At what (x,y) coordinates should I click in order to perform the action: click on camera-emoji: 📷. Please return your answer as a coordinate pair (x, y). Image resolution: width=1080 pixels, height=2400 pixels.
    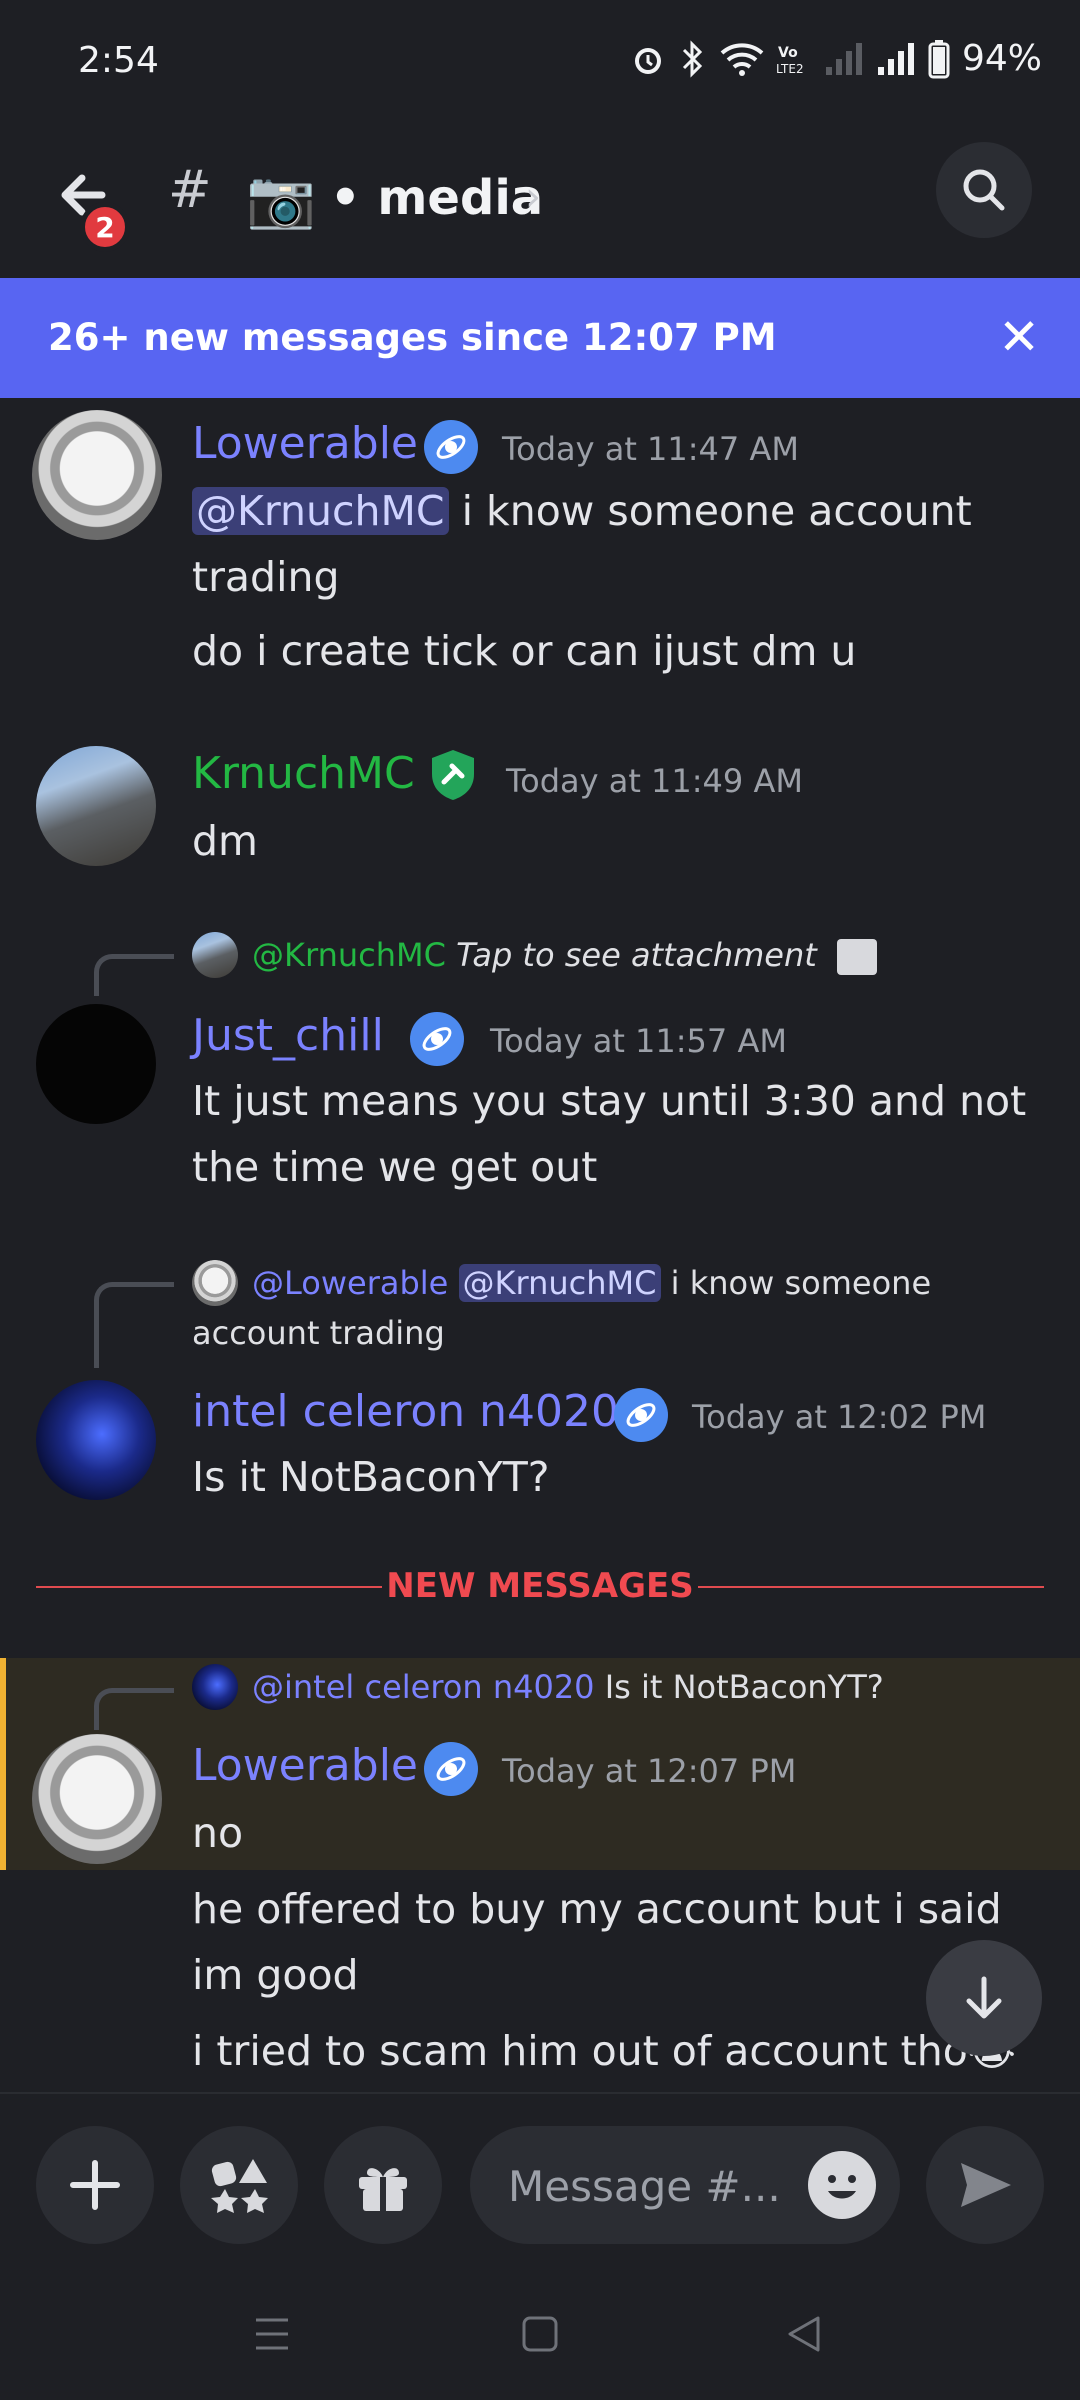
    Looking at the image, I should click on (281, 199).